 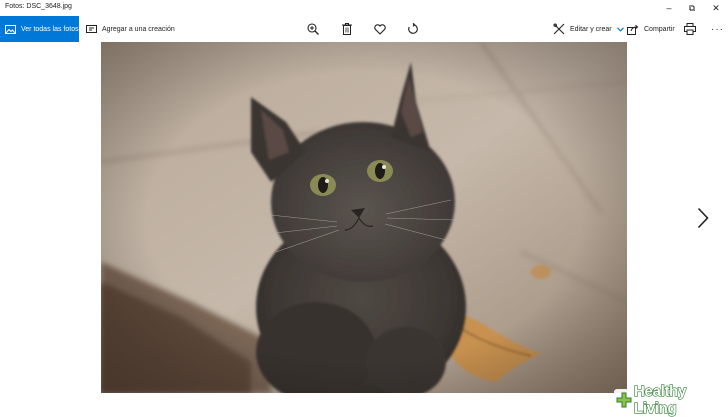 I want to click on view-all-photos-button: Ver todas las fotos, so click(x=39, y=29).